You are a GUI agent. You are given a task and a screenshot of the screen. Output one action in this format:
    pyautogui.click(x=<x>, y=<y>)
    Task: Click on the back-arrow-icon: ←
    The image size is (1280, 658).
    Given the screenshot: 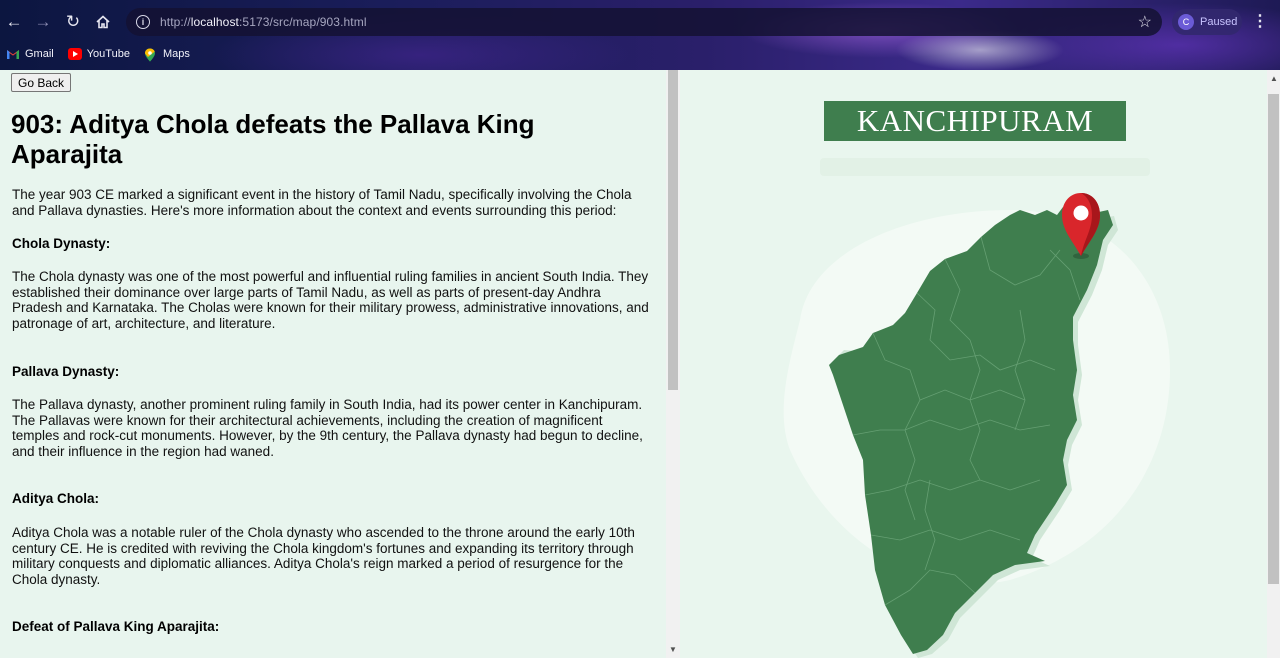 What is the action you would take?
    pyautogui.click(x=14, y=22)
    